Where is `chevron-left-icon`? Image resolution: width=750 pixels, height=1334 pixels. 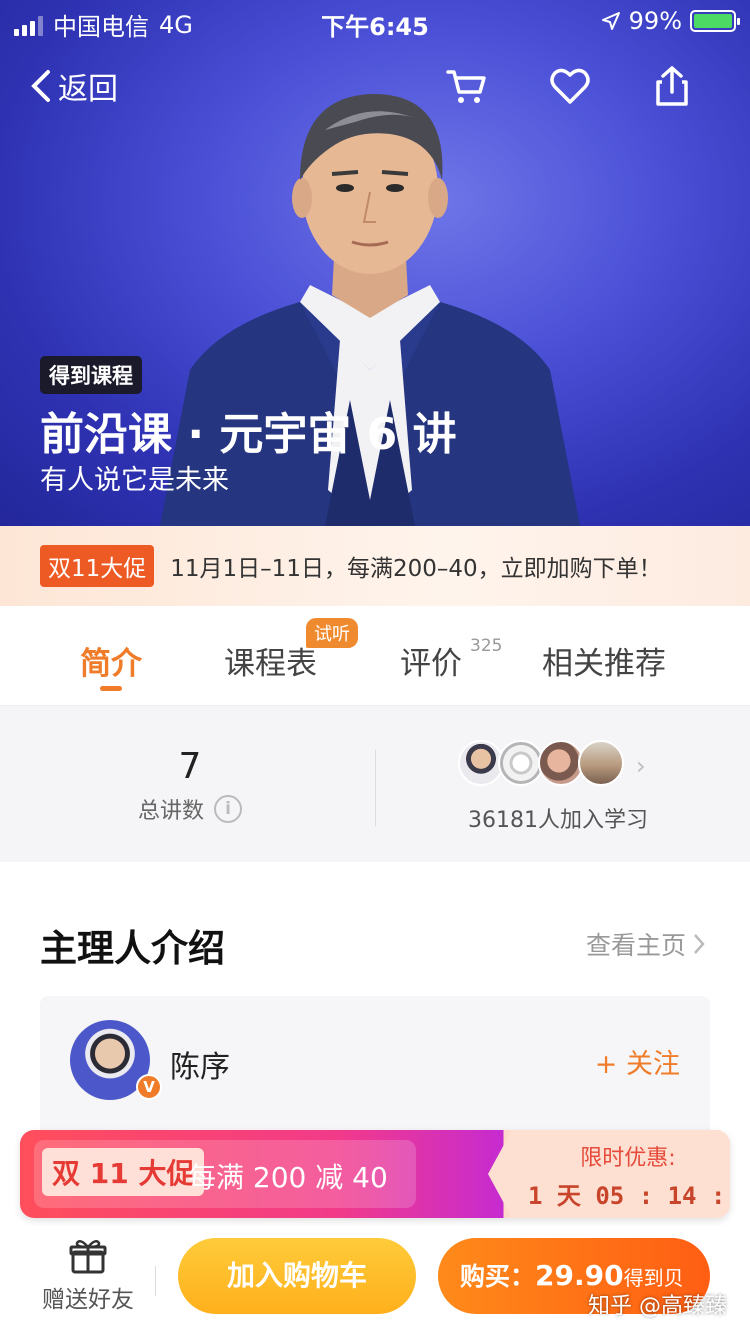 chevron-left-icon is located at coordinates (40, 86).